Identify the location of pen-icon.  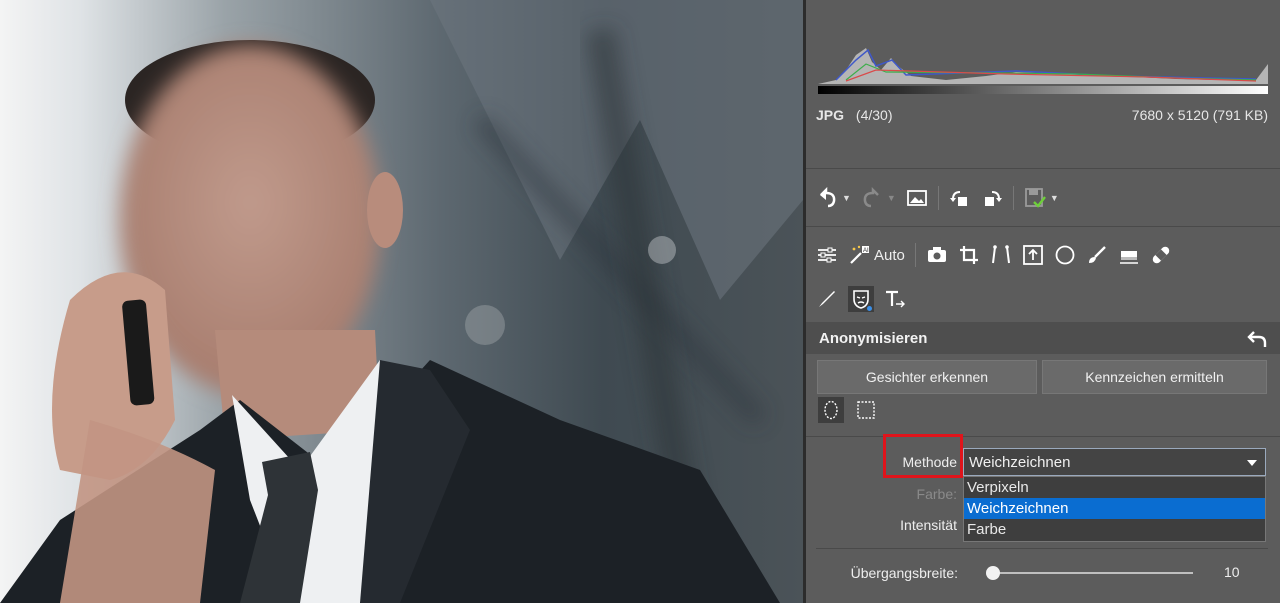
(827, 299).